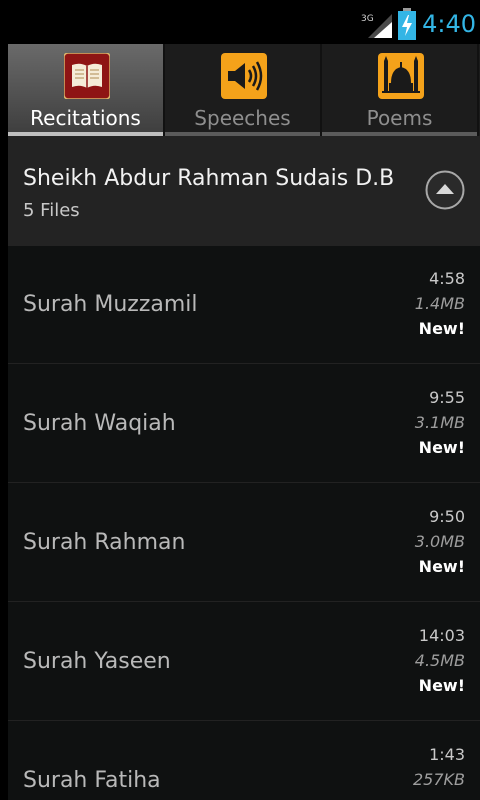  I want to click on tab-recitations: Recitations, so click(86, 90).